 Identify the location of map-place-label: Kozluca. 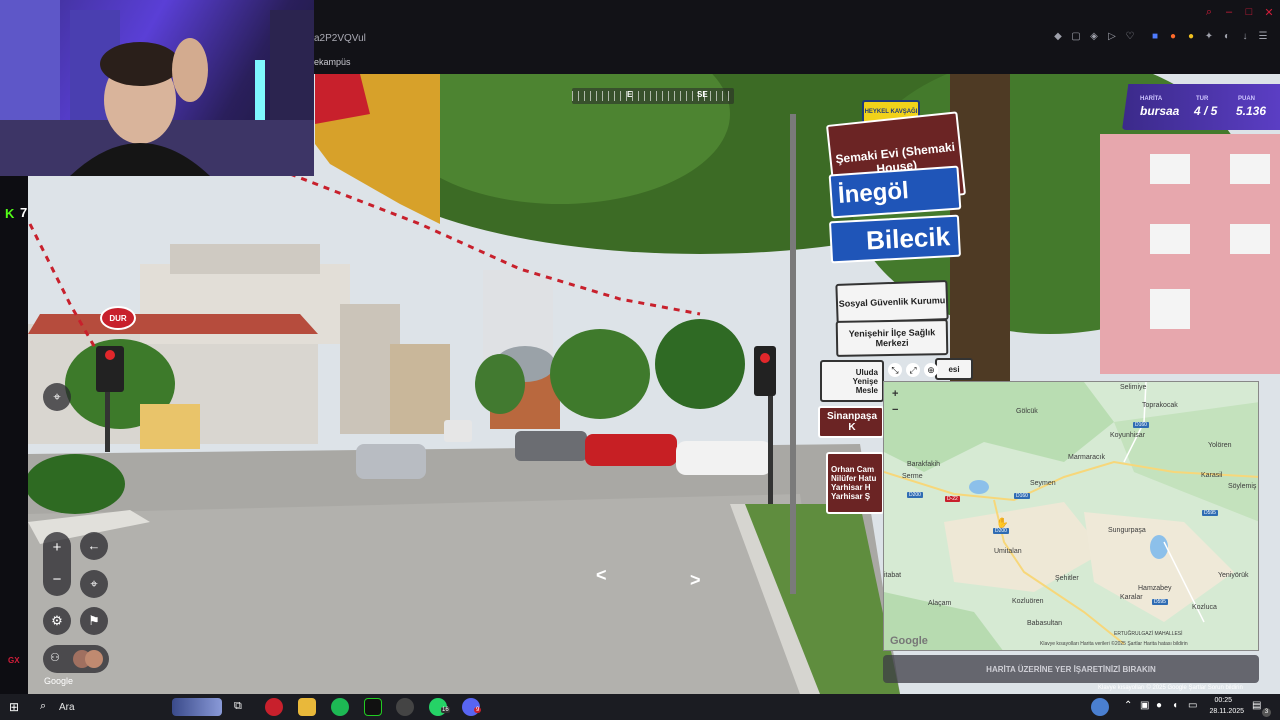
(1204, 607).